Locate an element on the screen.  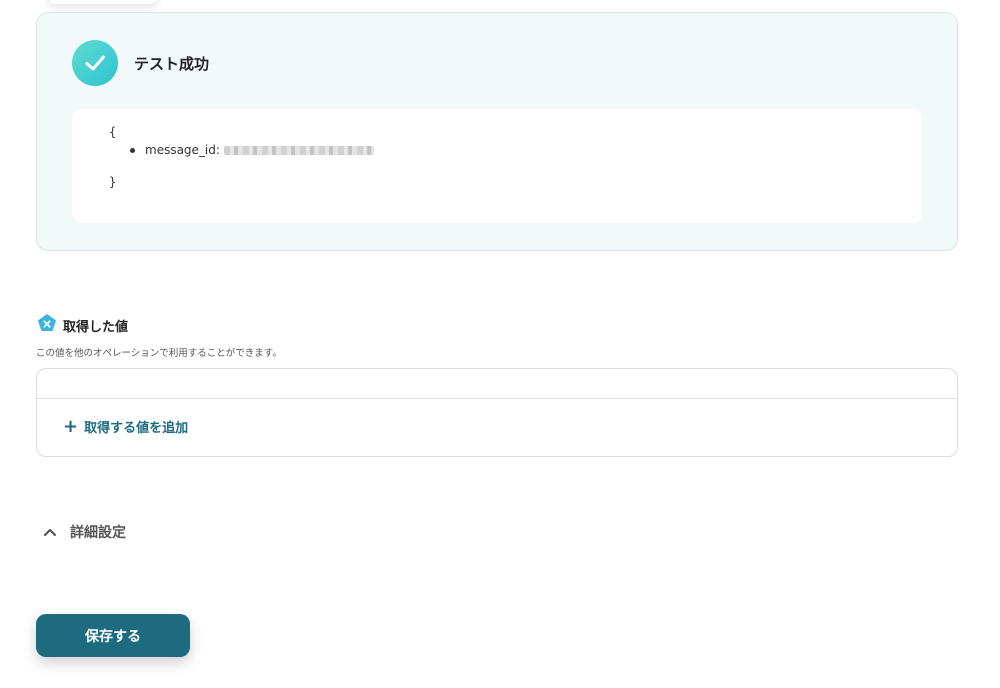
json-key: message_id: is located at coordinates (182, 150).